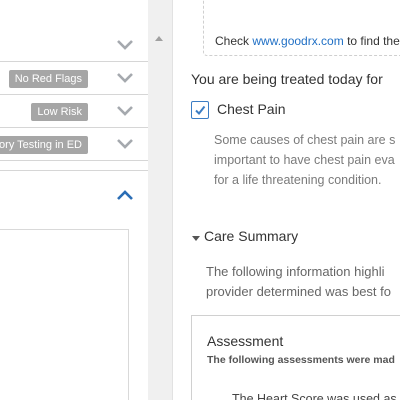  I want to click on caret-down-icon, so click(196, 238).